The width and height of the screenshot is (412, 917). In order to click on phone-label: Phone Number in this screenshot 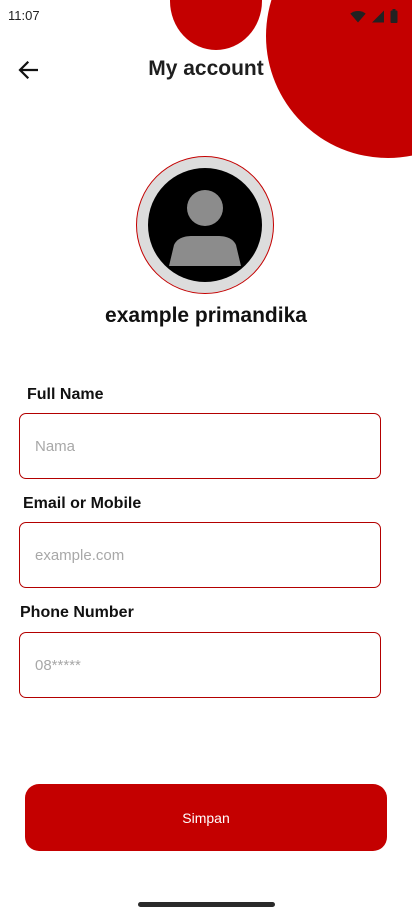, I will do `click(77, 612)`.